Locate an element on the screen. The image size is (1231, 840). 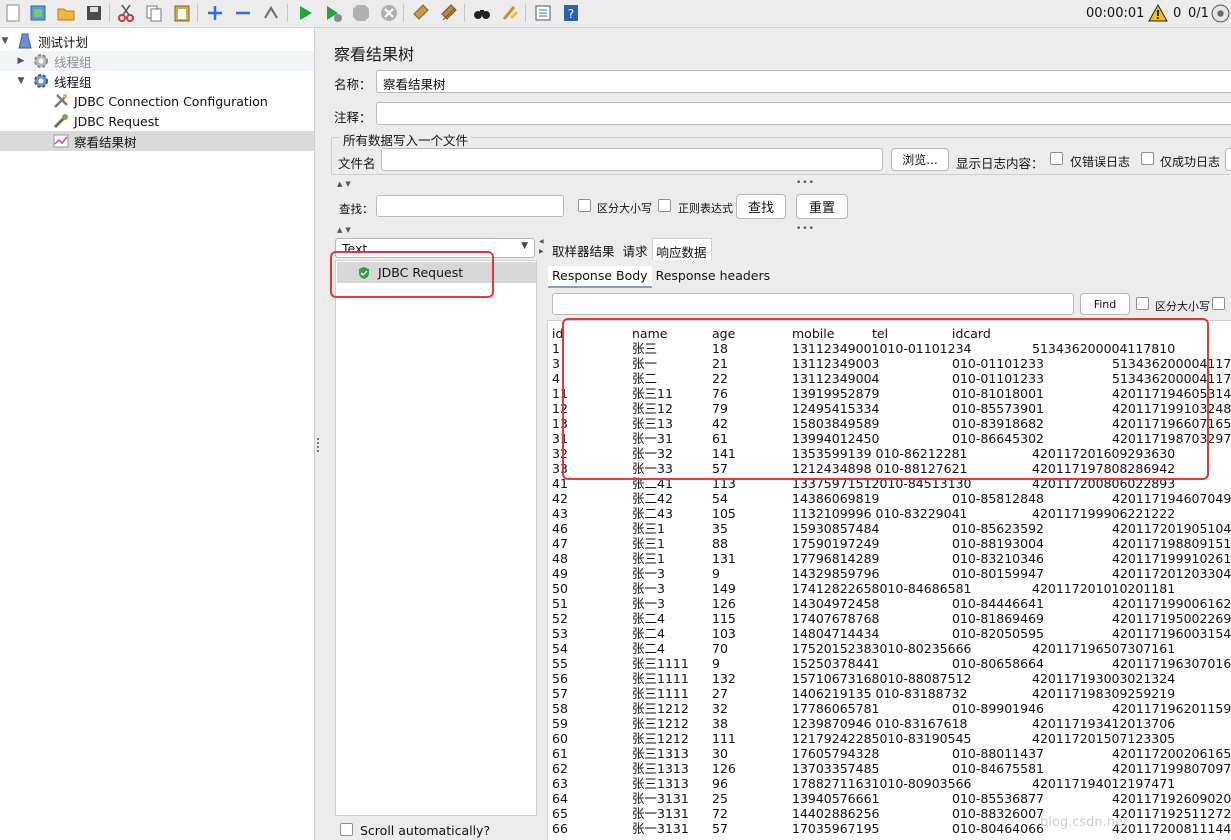
remote-globe-icon is located at coordinates (1220, 13).